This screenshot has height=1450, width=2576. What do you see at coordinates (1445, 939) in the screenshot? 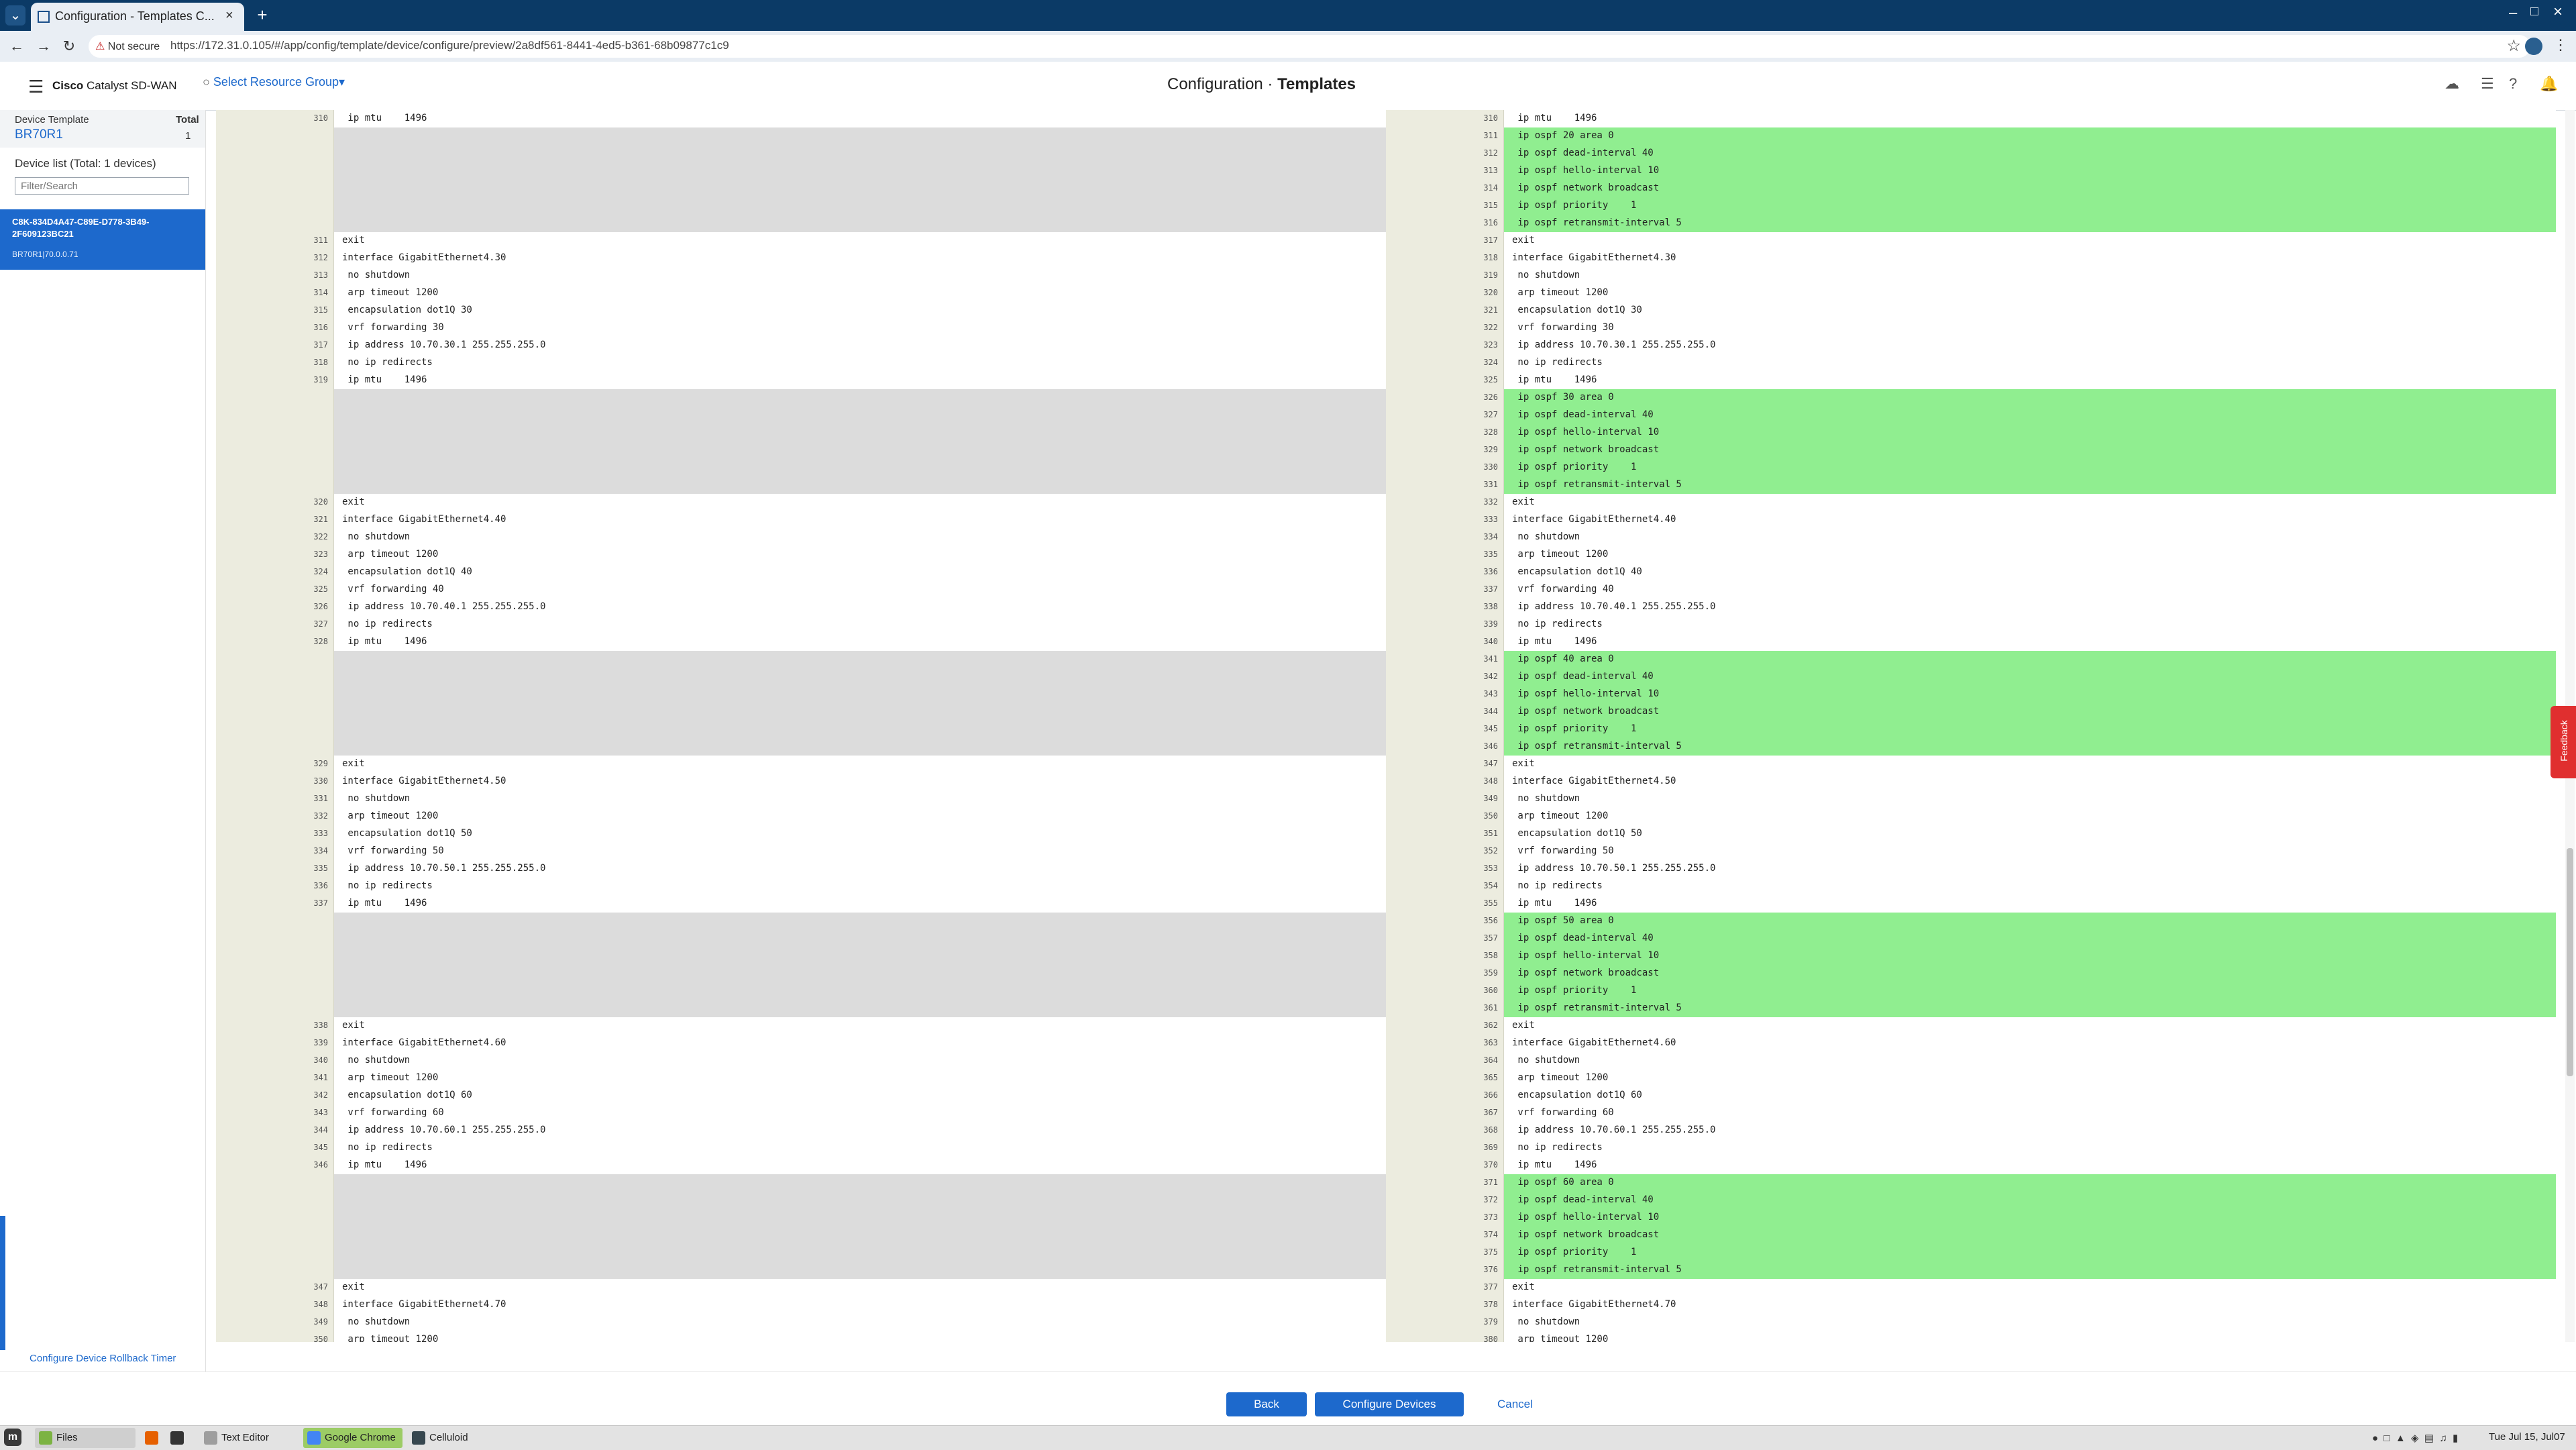
I see `line-number-gutter: 357` at bounding box center [1445, 939].